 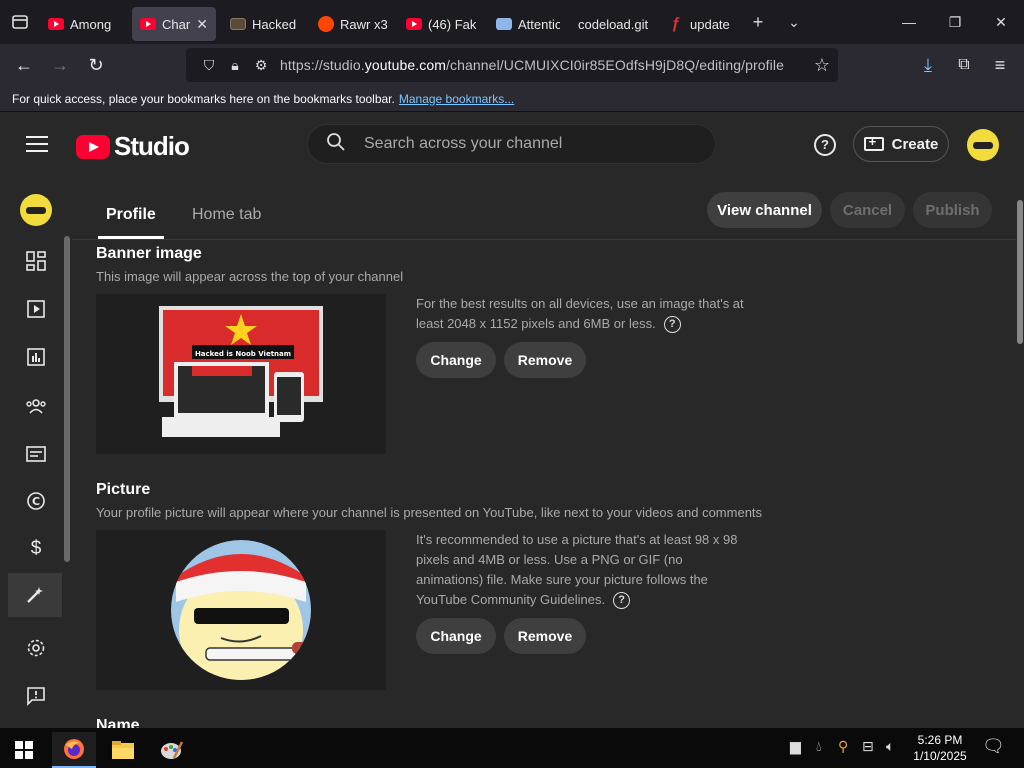 What do you see at coordinates (118, 722) in the screenshot?
I see `name-title: Name` at bounding box center [118, 722].